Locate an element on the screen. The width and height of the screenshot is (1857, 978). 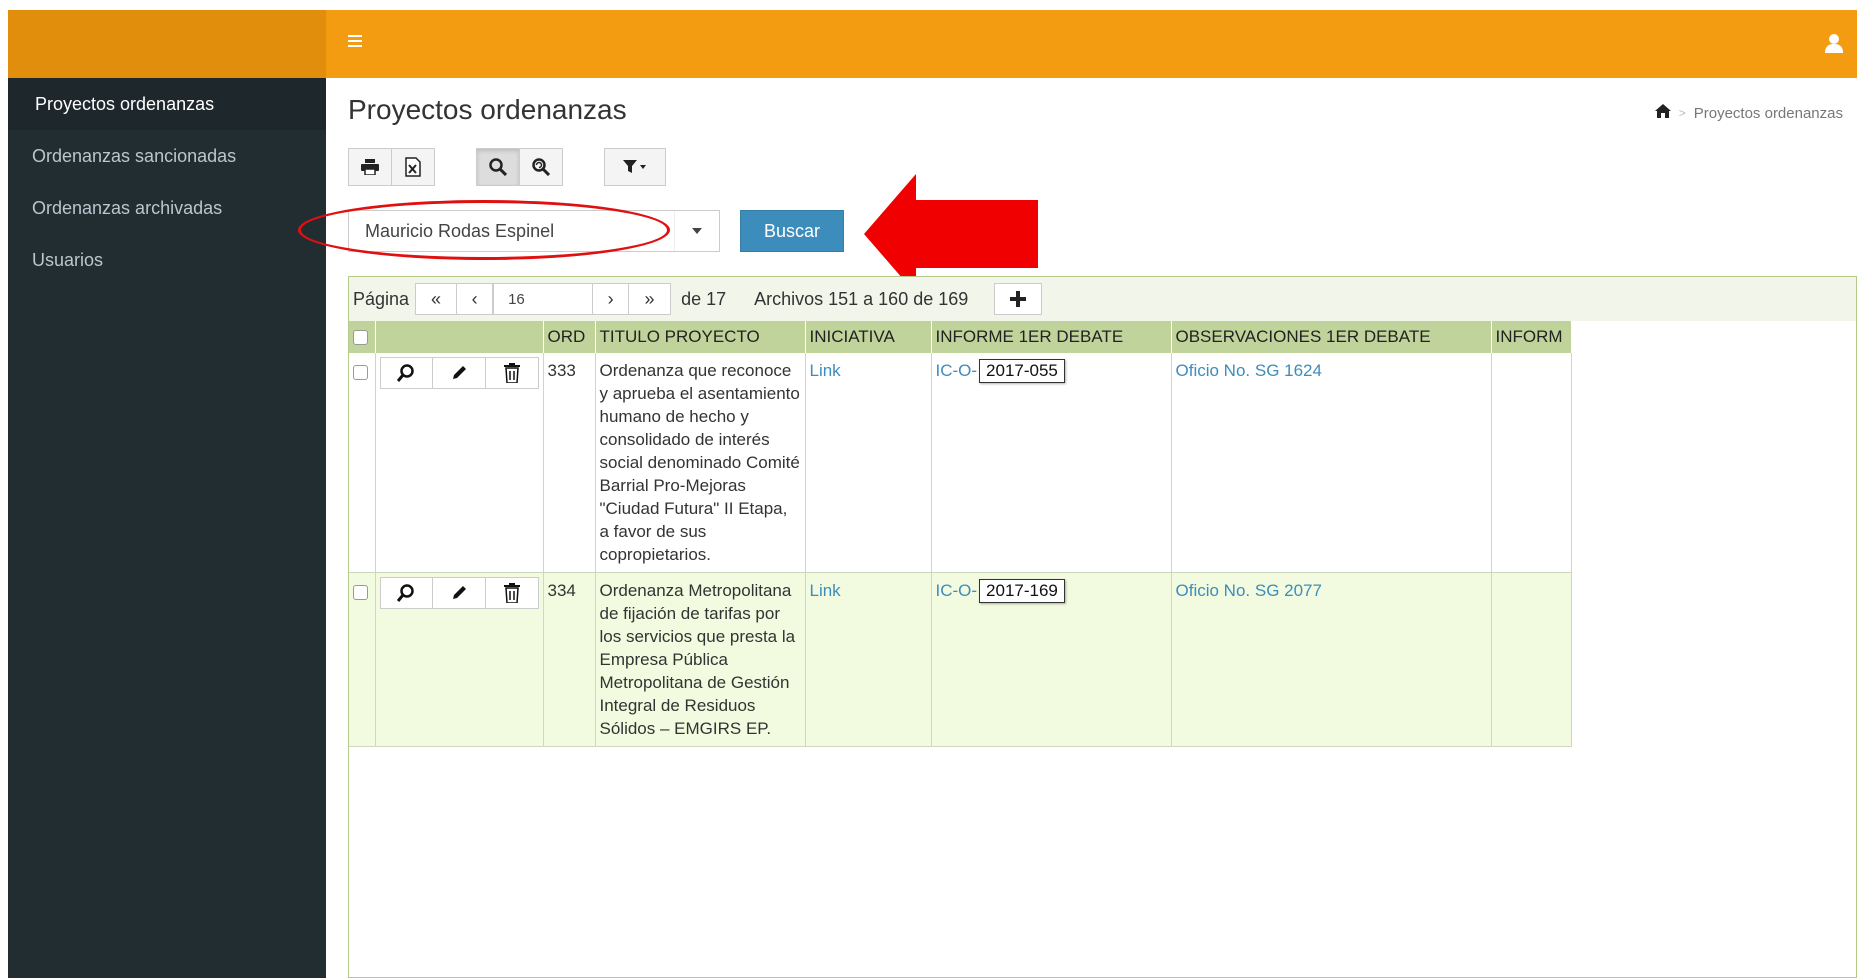
breadcrumb-current: Proyectos ordenanzas is located at coordinates (1768, 113).